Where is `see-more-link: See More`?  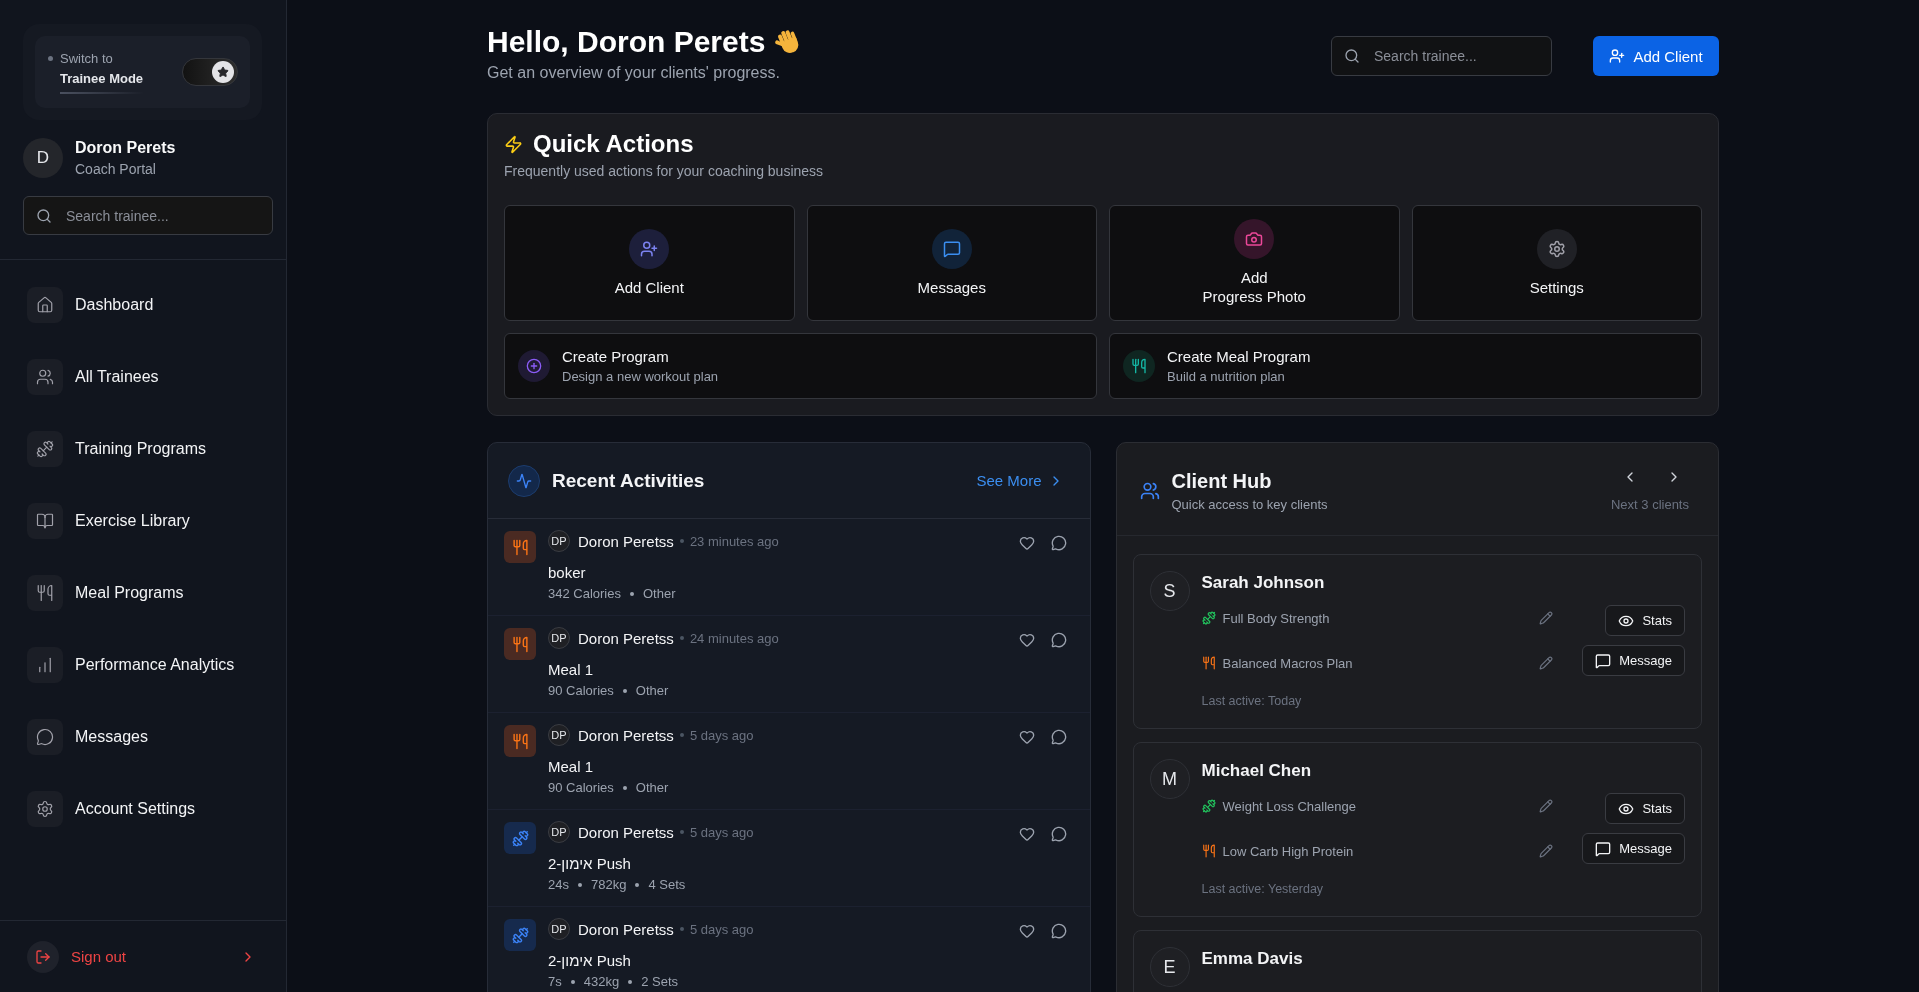 see-more-link: See More is located at coordinates (1020, 480).